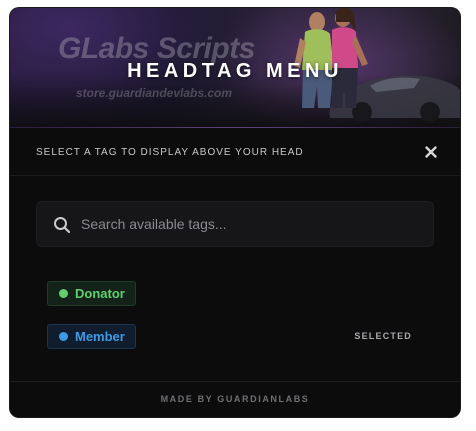  Describe the element at coordinates (170, 152) in the screenshot. I see `instruction-text: SELECT A TAG TO DISPLAY ABOVE YOUR HEAD` at that location.